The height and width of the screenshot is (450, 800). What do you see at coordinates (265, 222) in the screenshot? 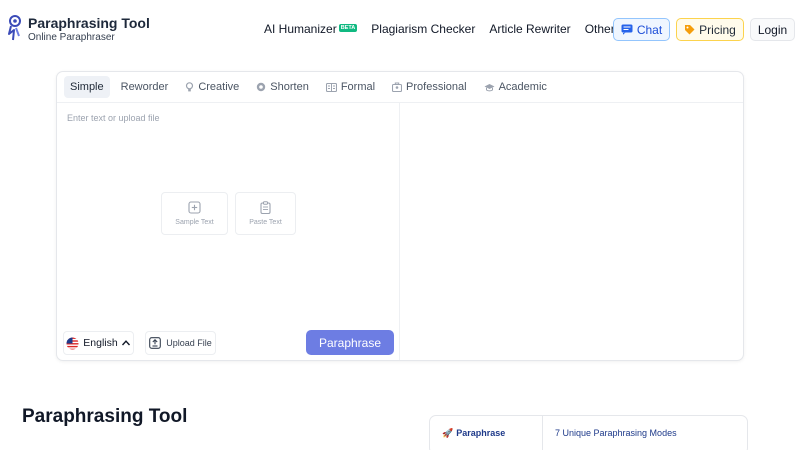
I see `paste-text-label: Paste Text` at bounding box center [265, 222].